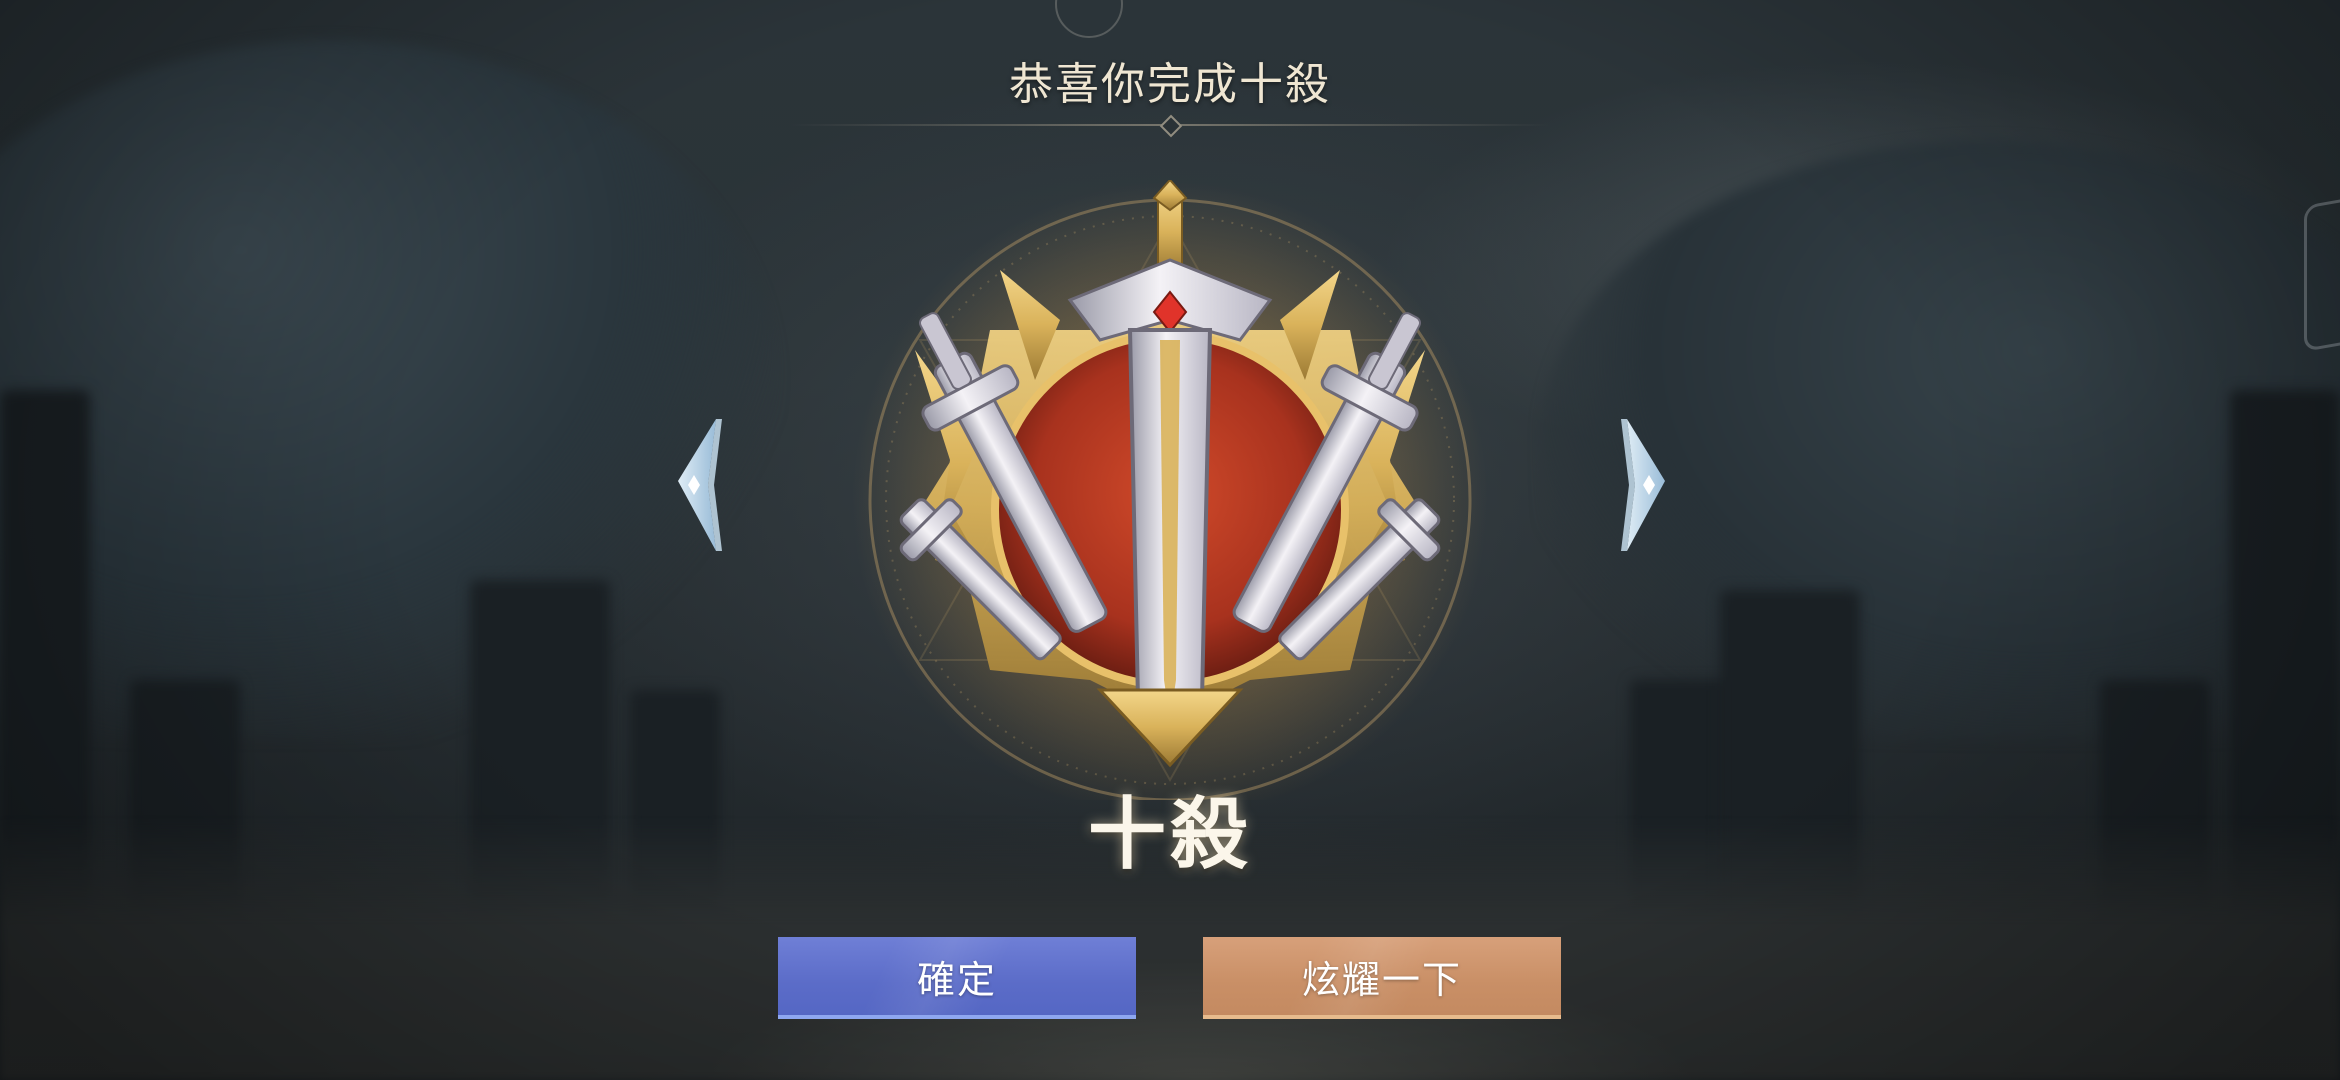 The image size is (2340, 1080). I want to click on share-button: 炫耀一下, so click(1382, 978).